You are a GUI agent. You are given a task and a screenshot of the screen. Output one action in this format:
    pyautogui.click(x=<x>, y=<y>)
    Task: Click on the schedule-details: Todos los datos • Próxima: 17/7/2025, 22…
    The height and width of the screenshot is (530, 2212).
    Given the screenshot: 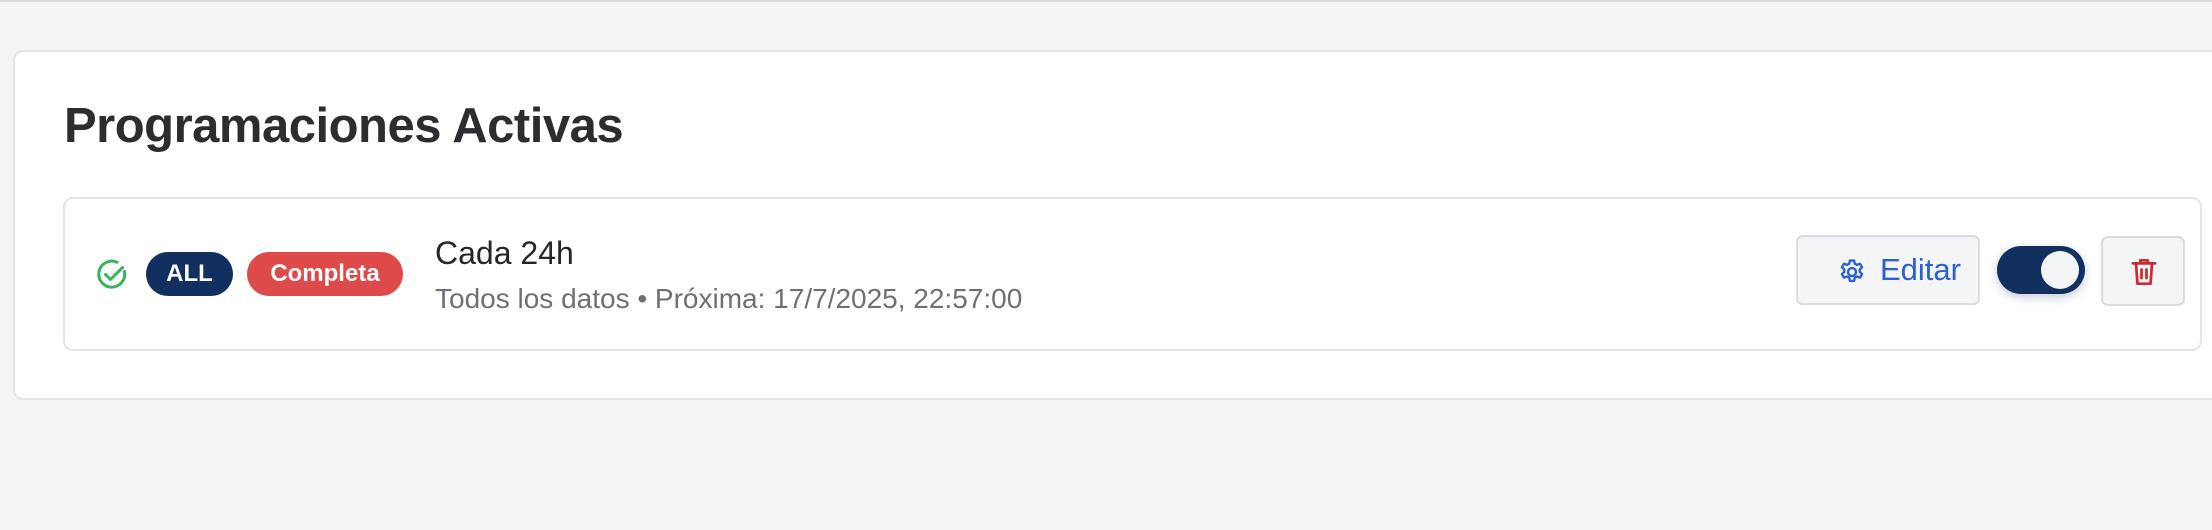 What is the action you would take?
    pyautogui.click(x=729, y=298)
    